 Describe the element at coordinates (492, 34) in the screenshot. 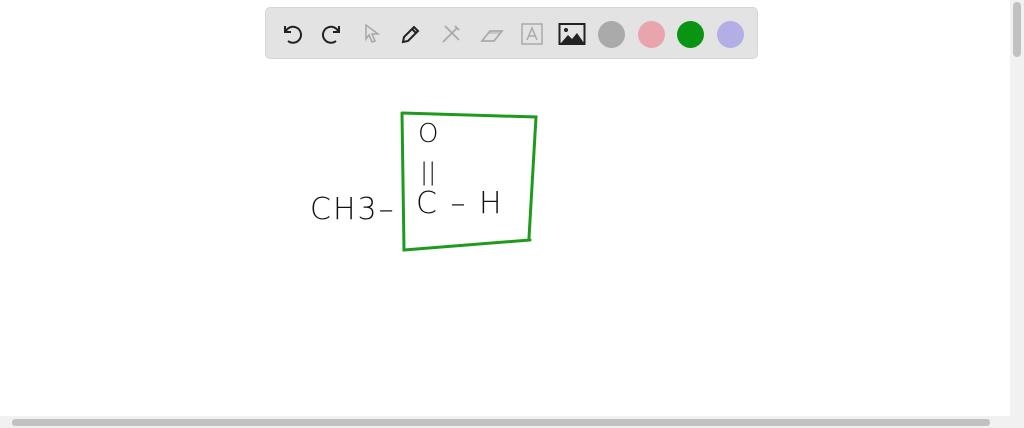

I see `eraser-icon` at that location.